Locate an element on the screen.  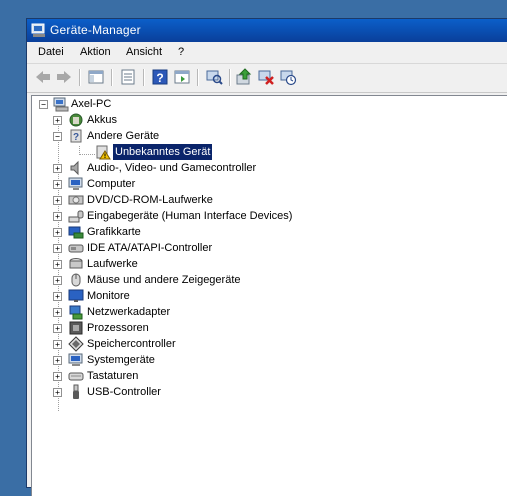
menu-datei: Datei is located at coordinates (51, 52).